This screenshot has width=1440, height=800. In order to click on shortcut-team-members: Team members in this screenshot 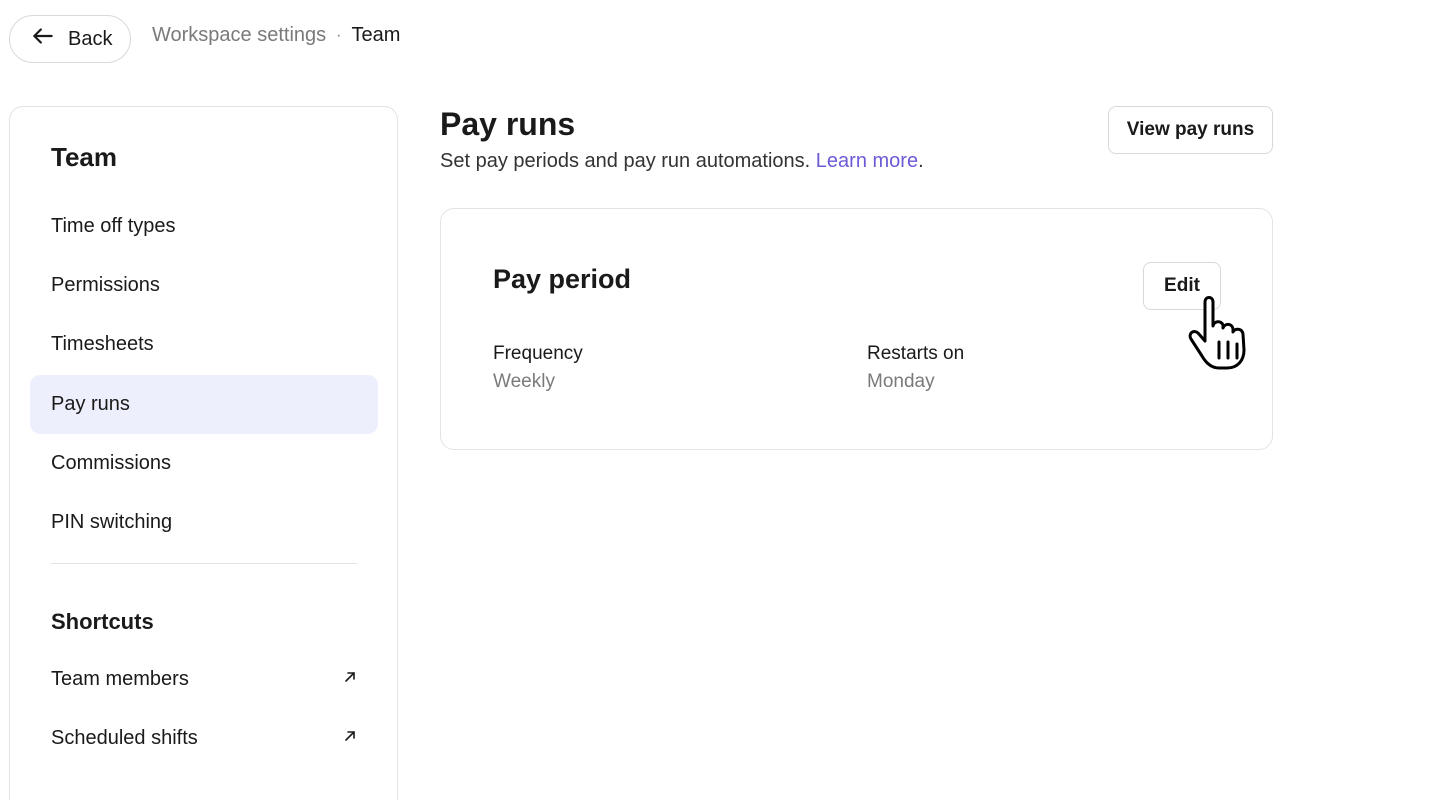, I will do `click(204, 679)`.